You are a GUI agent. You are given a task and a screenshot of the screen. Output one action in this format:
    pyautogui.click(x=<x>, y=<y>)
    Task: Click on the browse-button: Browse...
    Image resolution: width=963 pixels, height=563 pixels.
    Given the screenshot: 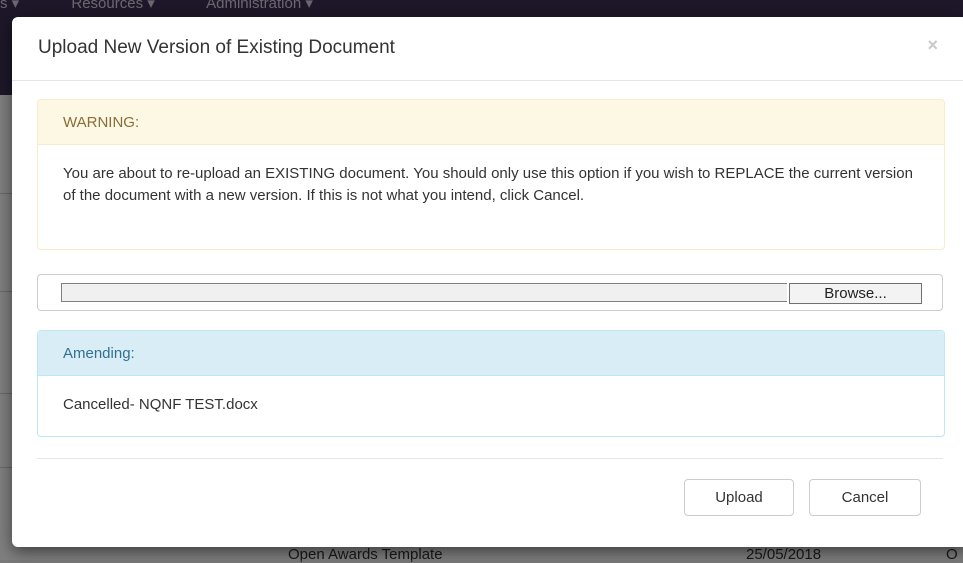 What is the action you would take?
    pyautogui.click(x=855, y=293)
    